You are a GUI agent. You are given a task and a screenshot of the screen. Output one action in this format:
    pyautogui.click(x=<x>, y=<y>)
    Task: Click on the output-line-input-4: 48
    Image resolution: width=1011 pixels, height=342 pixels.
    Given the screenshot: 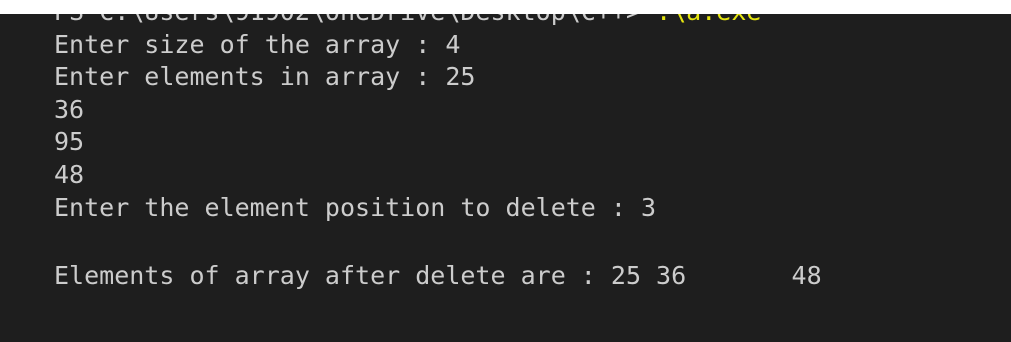 What is the action you would take?
    pyautogui.click(x=69, y=174)
    